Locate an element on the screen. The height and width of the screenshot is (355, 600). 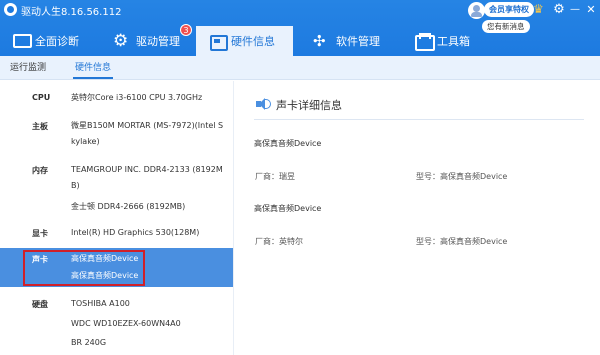
tab-toolbox: 工具箱 is located at coordinates (449, 41).